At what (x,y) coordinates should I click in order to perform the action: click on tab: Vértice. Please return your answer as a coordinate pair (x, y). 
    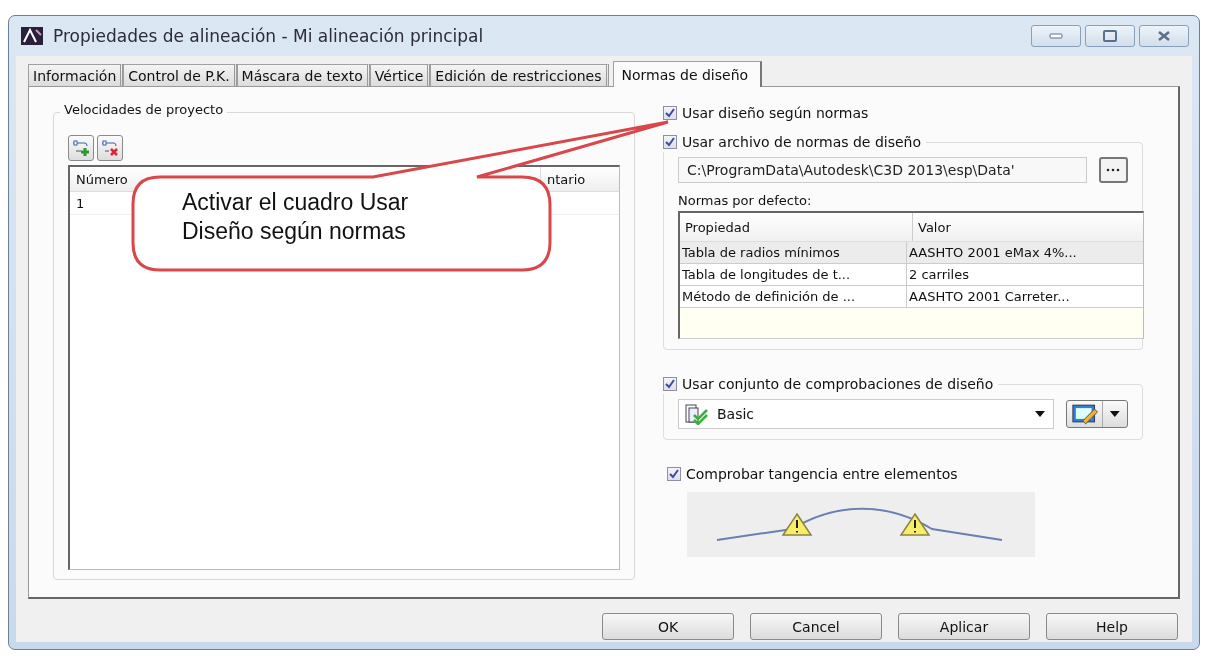
    Looking at the image, I should click on (400, 75).